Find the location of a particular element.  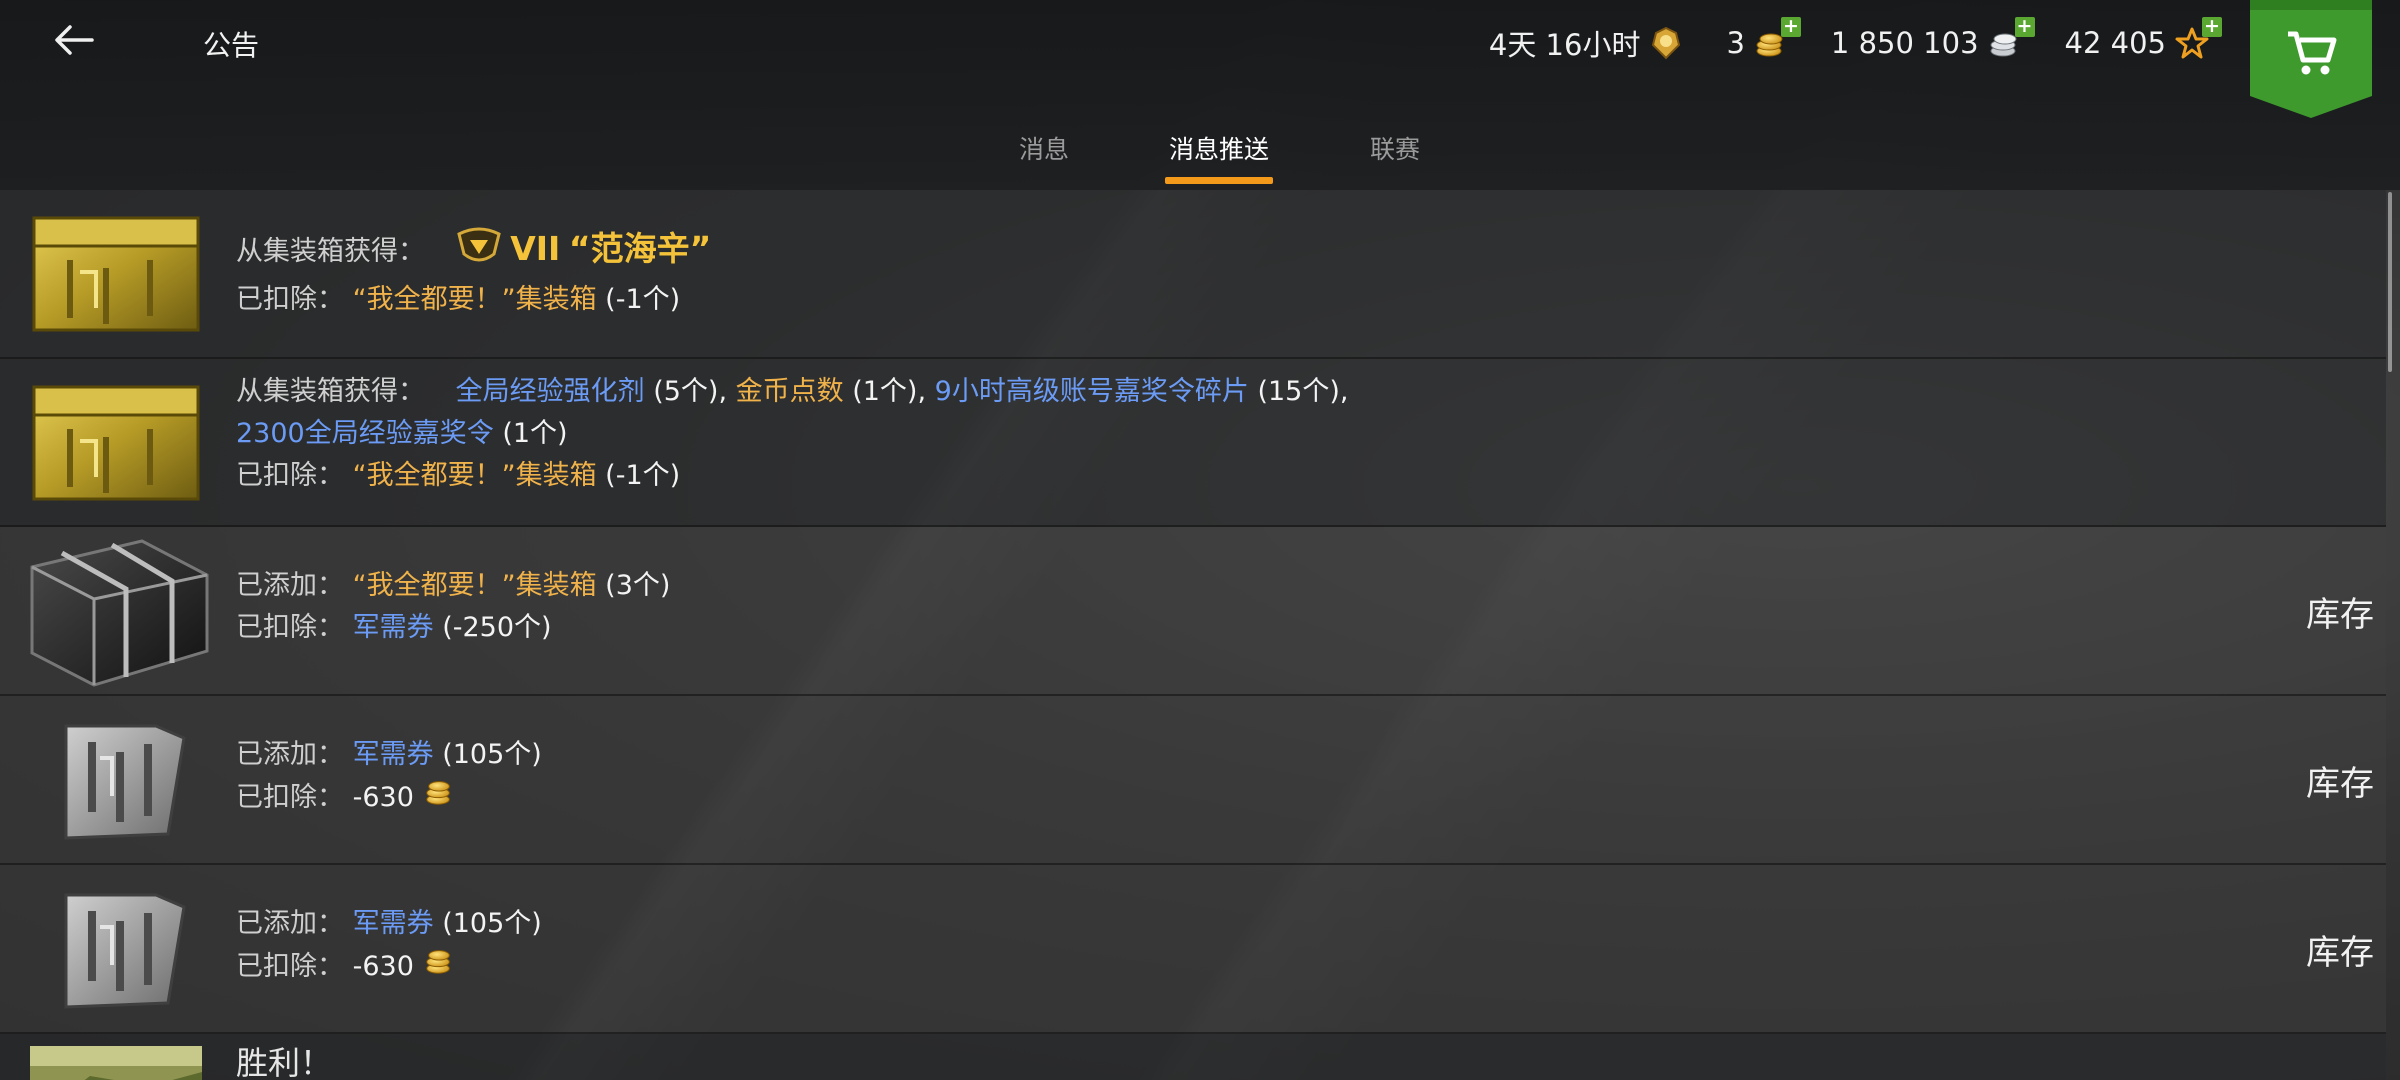

tab-league: 联赛 is located at coordinates (1395, 157).